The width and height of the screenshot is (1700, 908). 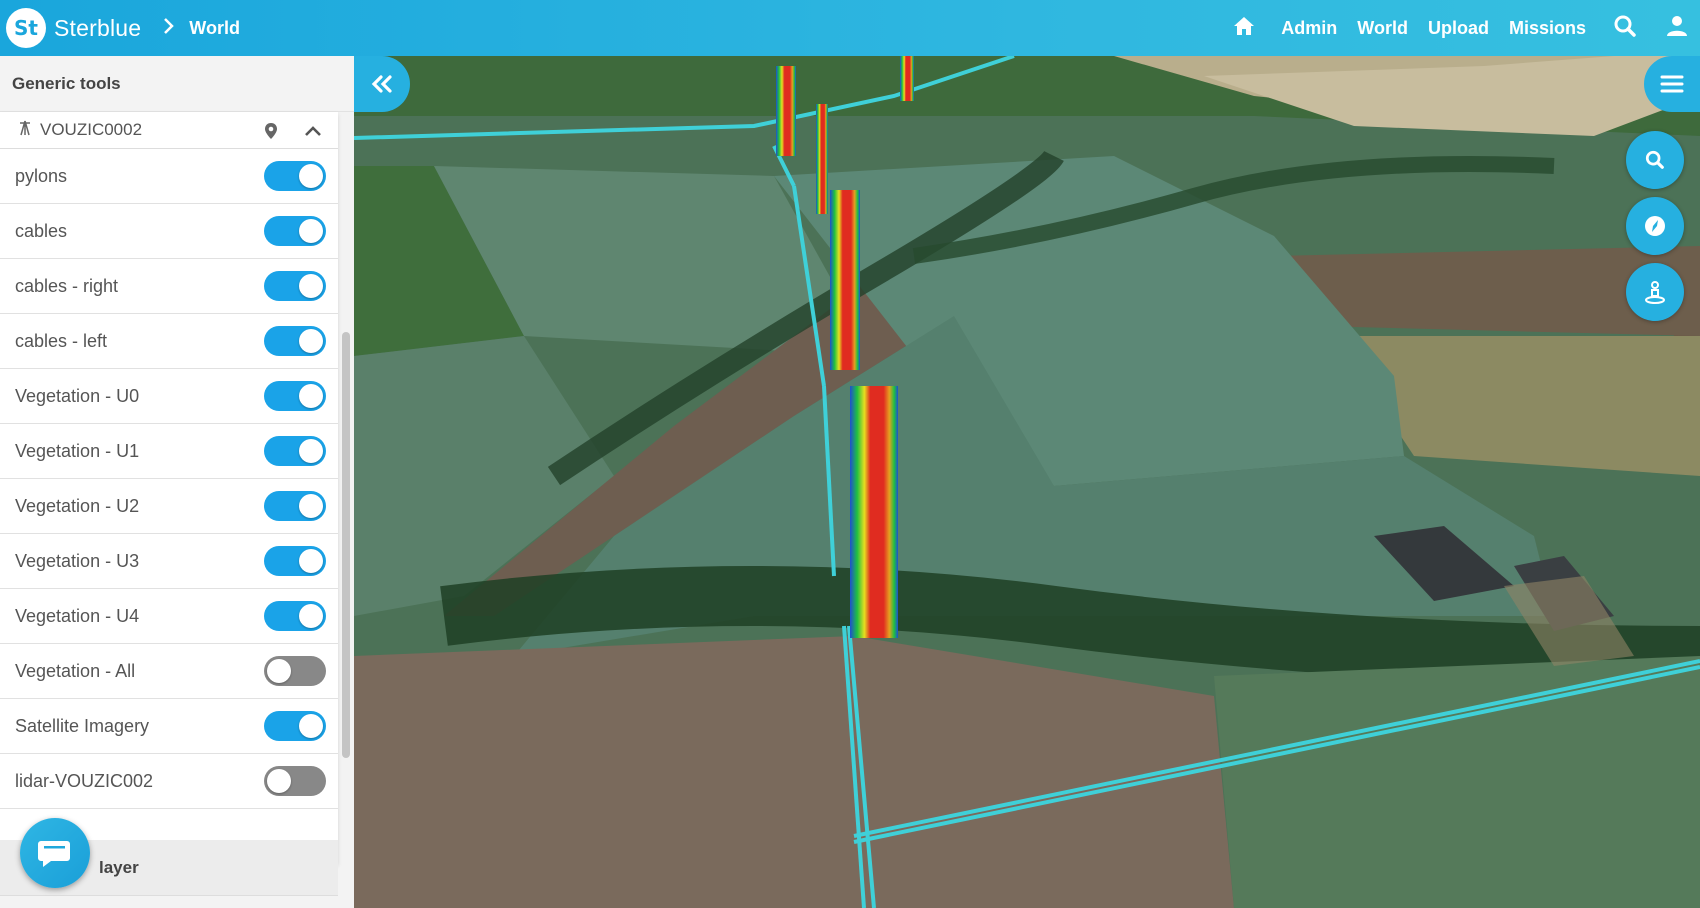 I want to click on menu-button, so click(x=1672, y=84).